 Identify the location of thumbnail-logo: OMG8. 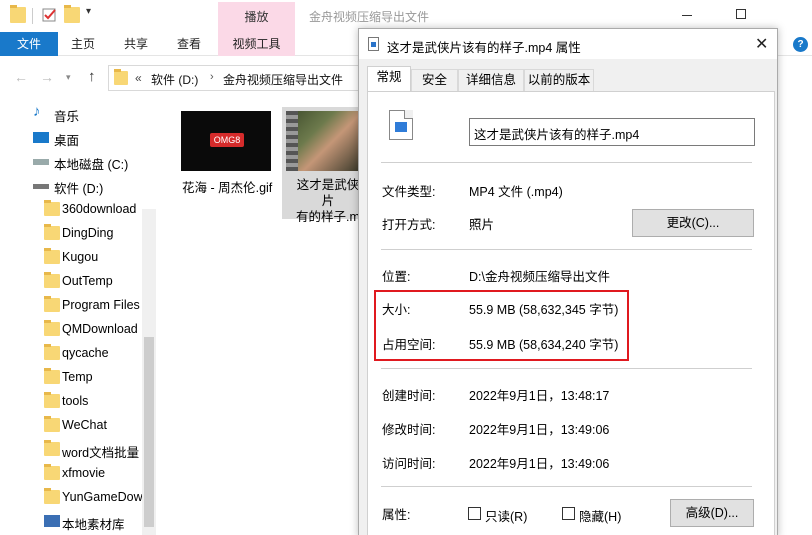
(227, 140).